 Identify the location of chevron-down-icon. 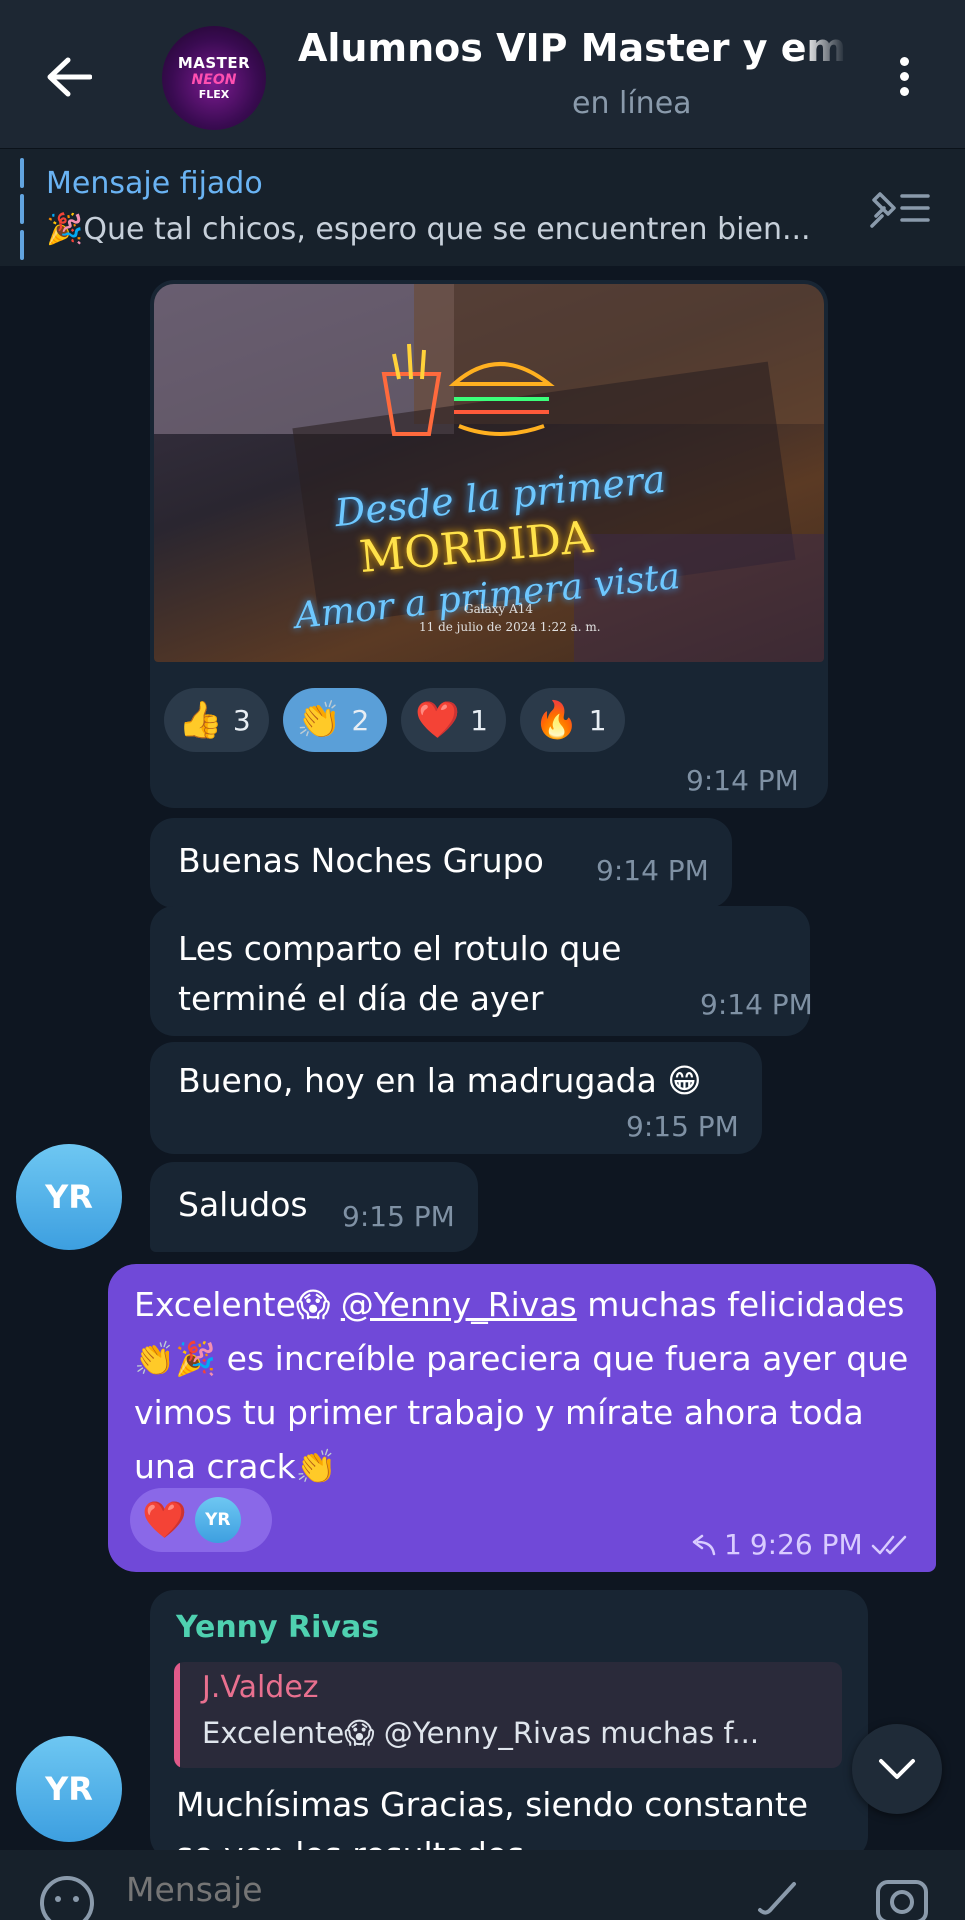
(897, 1769).